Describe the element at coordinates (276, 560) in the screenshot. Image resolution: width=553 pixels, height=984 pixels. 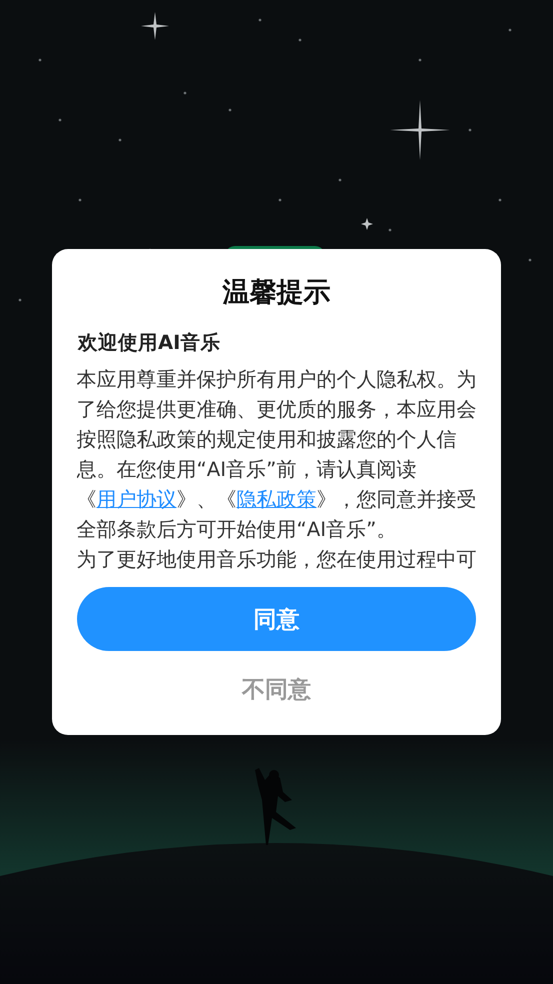
I see `privacy-paragraph: 为了更好地使用音乐功能，您在使用过程中可` at that location.